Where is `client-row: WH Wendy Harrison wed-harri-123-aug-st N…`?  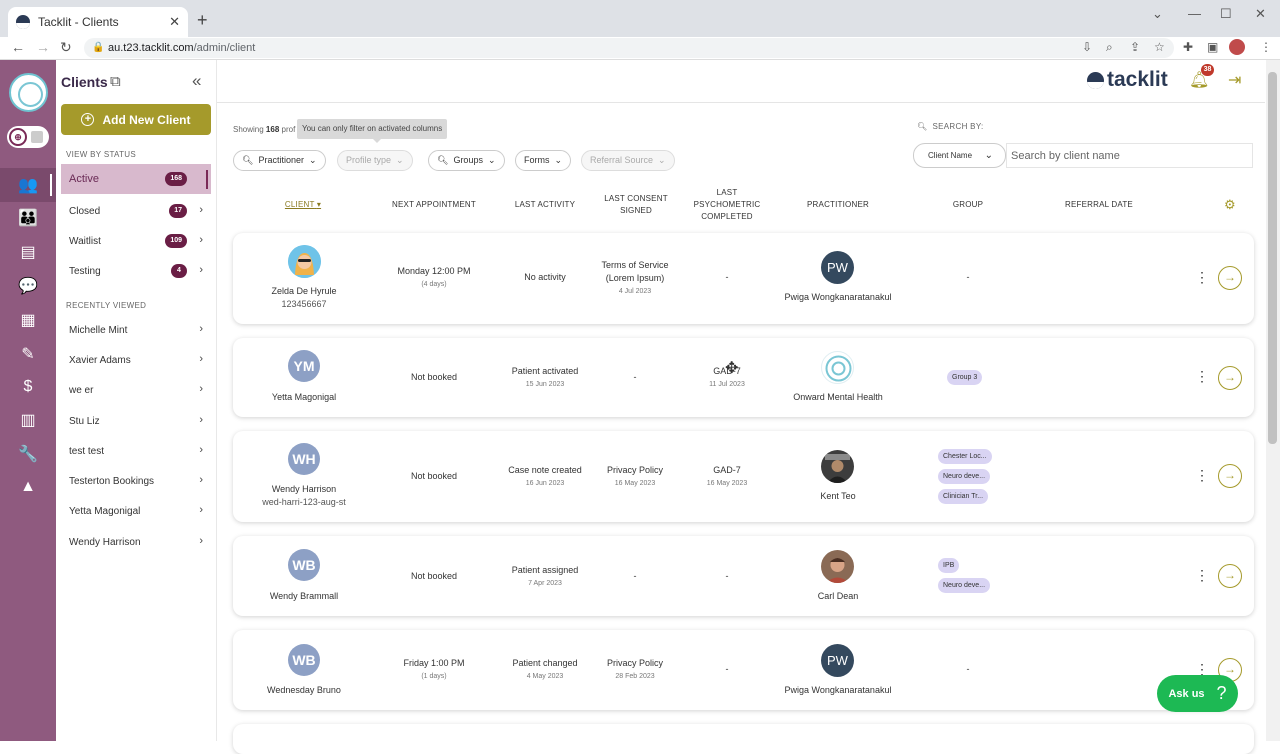 client-row: WH Wendy Harrison wed-harri-123-aug-st N… is located at coordinates (743, 476).